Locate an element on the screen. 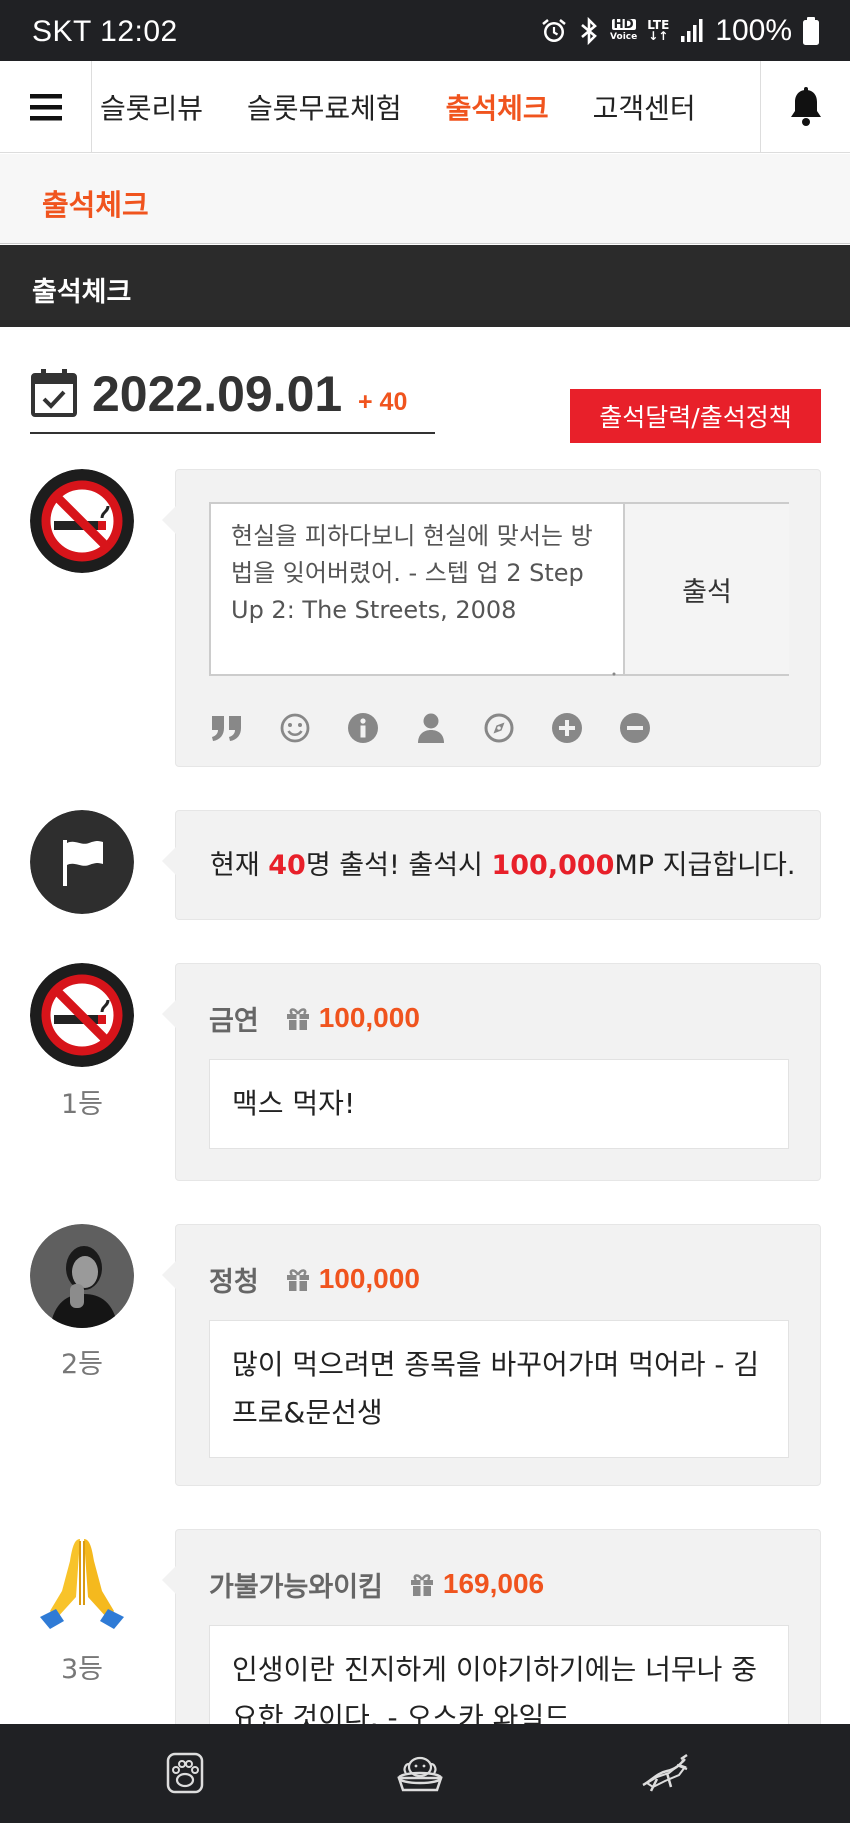 The image size is (850, 1823). attendance-notice-panel: 현재 40명 출석! 출석시 100,000MP 지급합니다. is located at coordinates (491, 865).